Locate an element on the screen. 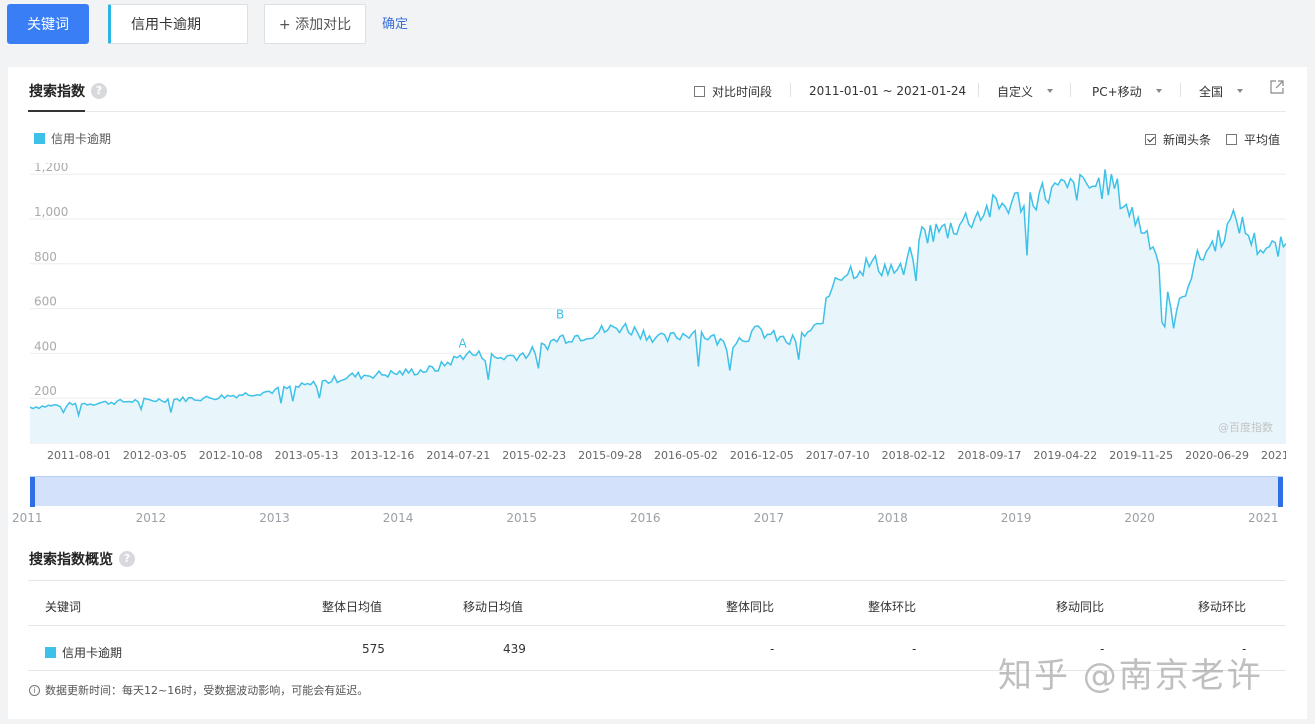 This screenshot has height=724, width=1315. overview-title: 搜索指数概览 ? is located at coordinates (82, 559).